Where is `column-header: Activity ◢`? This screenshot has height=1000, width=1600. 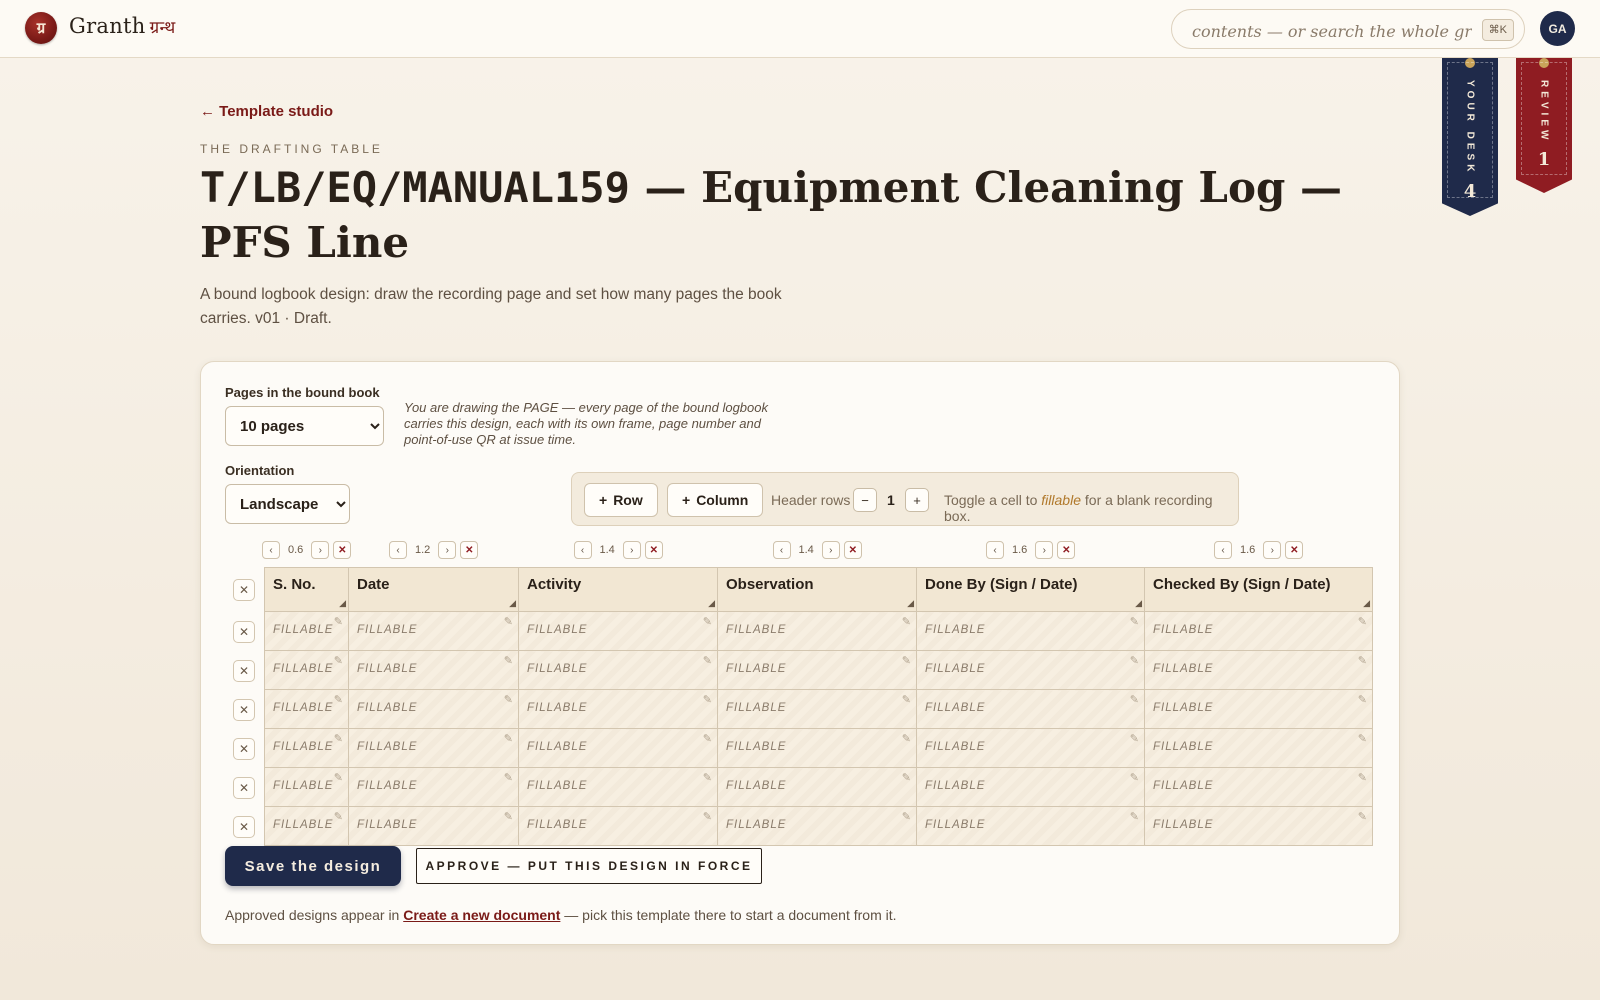 column-header: Activity ◢ is located at coordinates (618, 589).